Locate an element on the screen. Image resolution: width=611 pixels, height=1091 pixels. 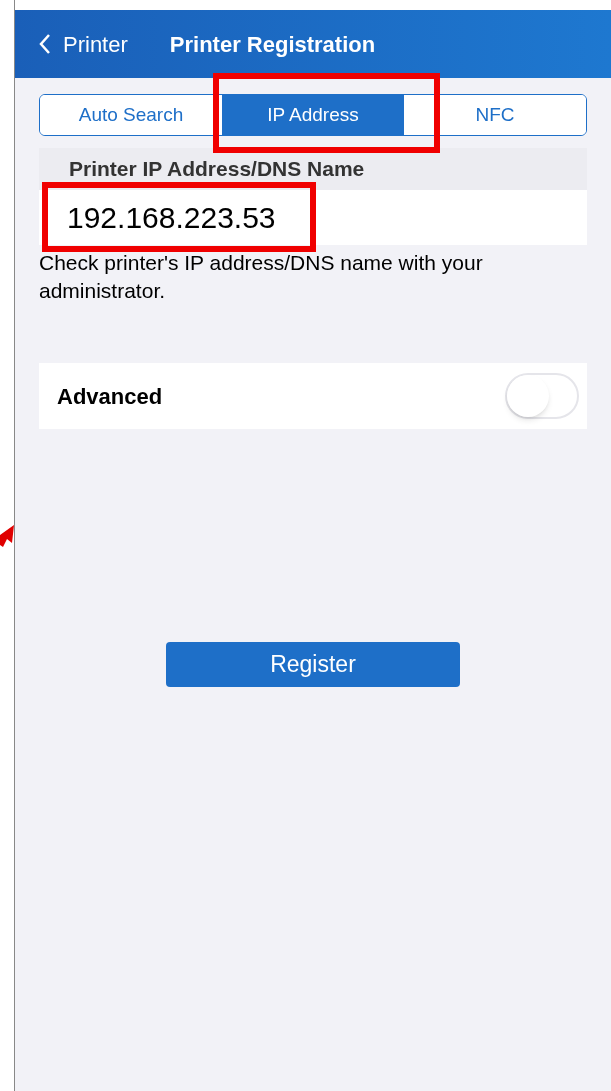
input-field: 192.168.223.53 is located at coordinates (313, 217).